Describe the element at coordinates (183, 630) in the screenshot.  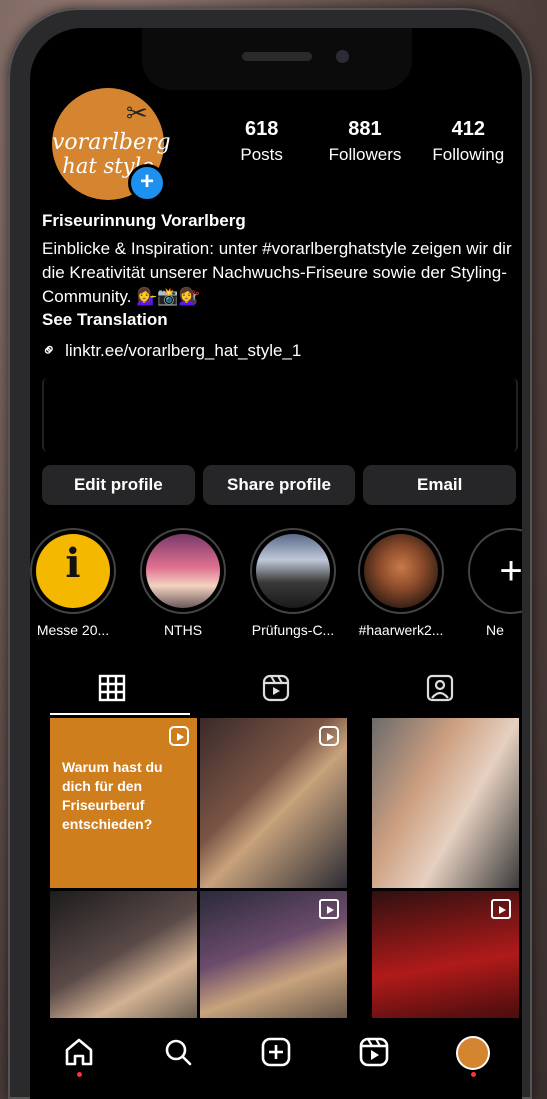
I see `highlight-label: NTHS` at that location.